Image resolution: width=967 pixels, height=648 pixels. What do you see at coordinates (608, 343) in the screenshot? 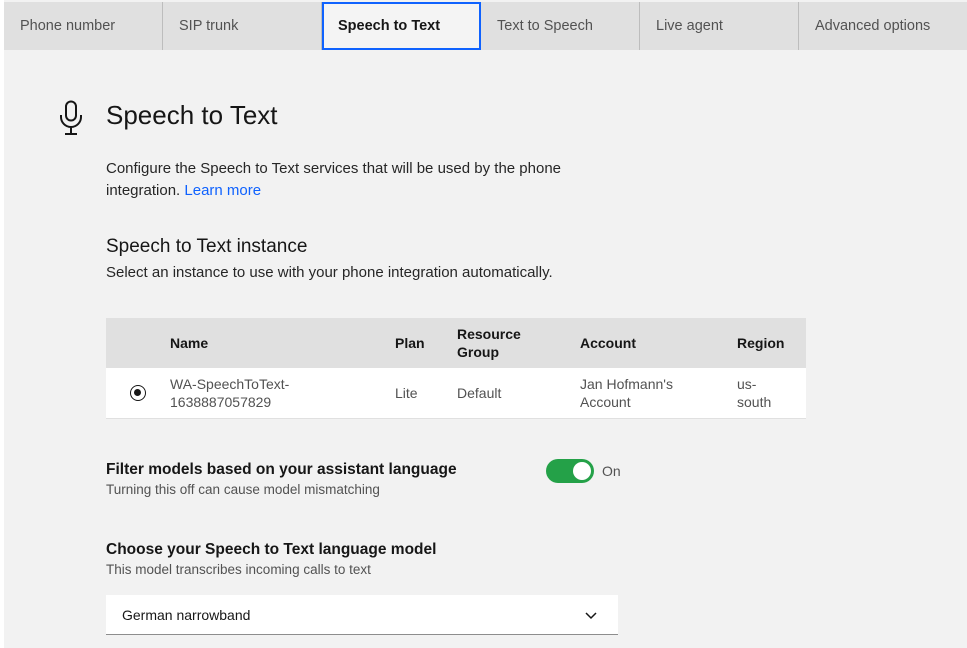
I see `account-column-header: Account` at bounding box center [608, 343].